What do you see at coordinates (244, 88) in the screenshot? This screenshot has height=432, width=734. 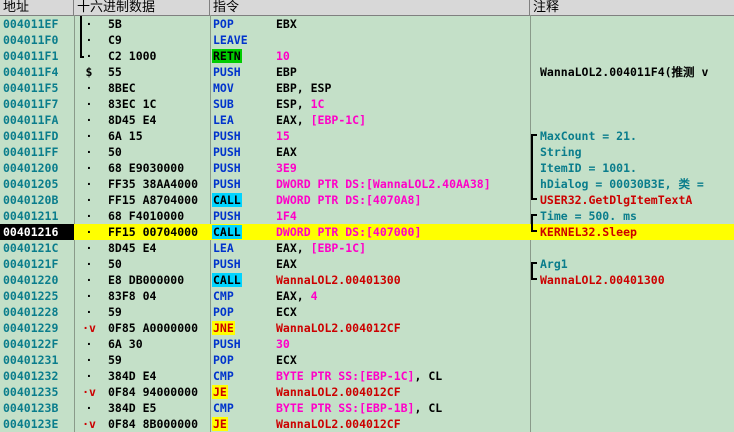 I see `mnemonic-cell: MOV` at bounding box center [244, 88].